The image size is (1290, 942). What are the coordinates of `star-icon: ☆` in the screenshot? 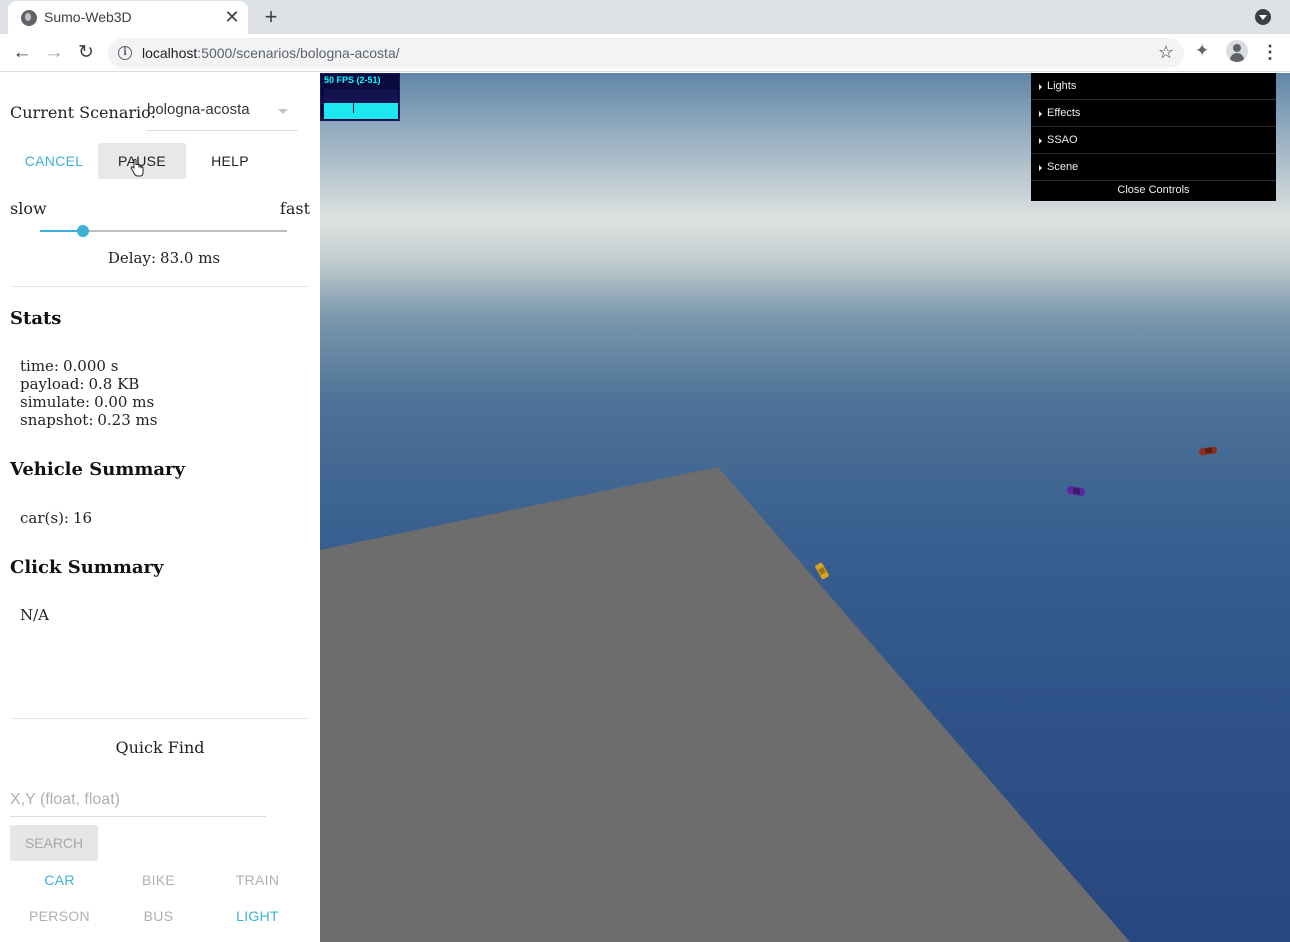 It's located at (1166, 52).